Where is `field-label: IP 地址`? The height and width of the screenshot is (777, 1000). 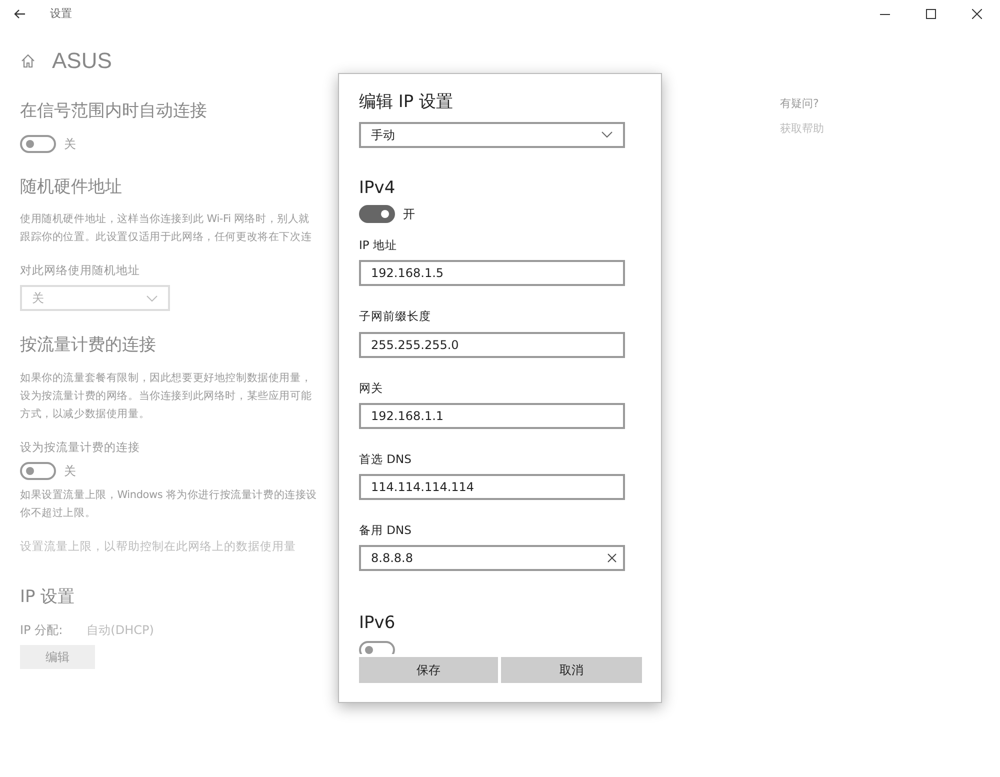
field-label: IP 地址 is located at coordinates (378, 245).